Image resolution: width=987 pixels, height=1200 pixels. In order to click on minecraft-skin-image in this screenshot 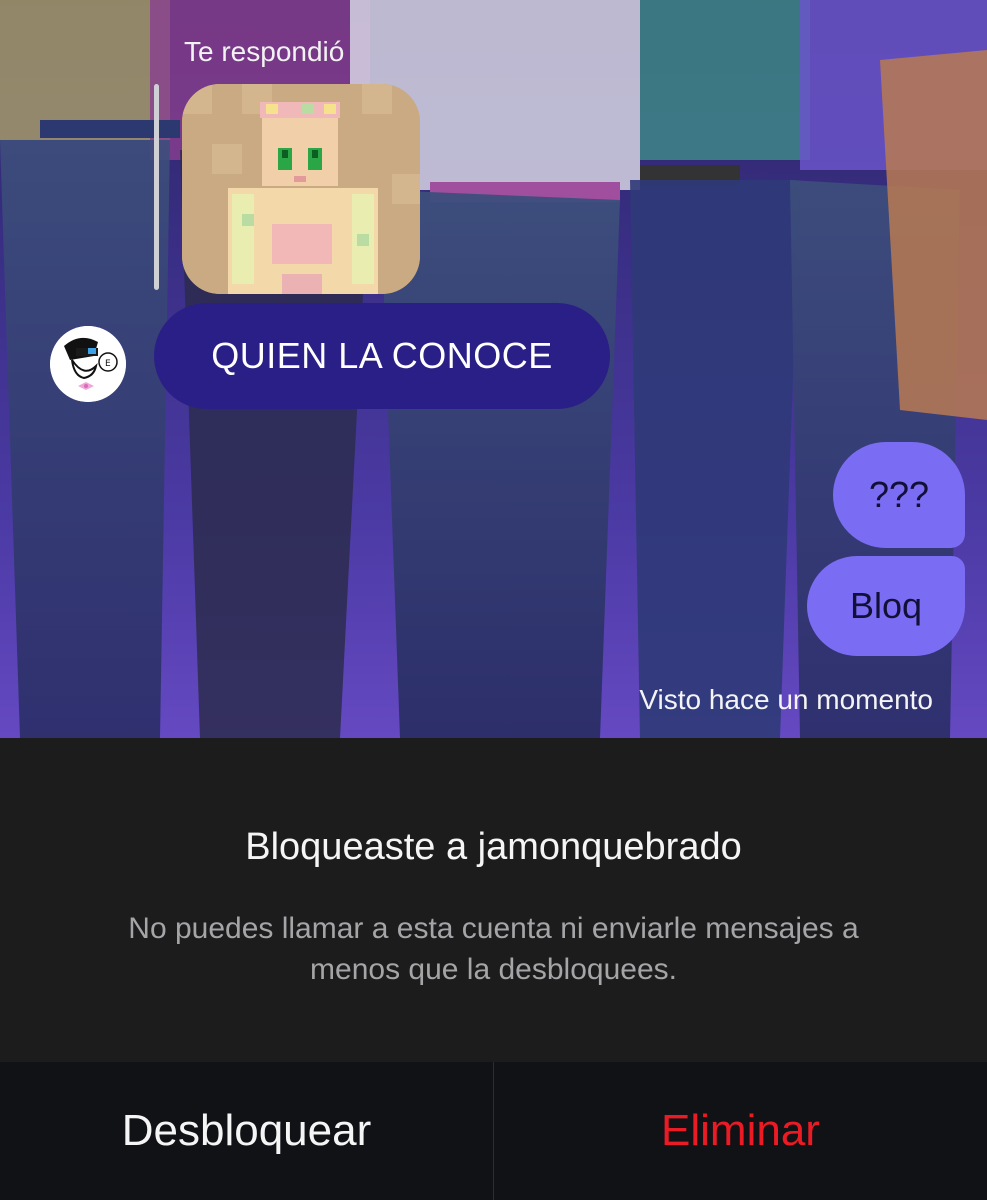, I will do `click(301, 189)`.